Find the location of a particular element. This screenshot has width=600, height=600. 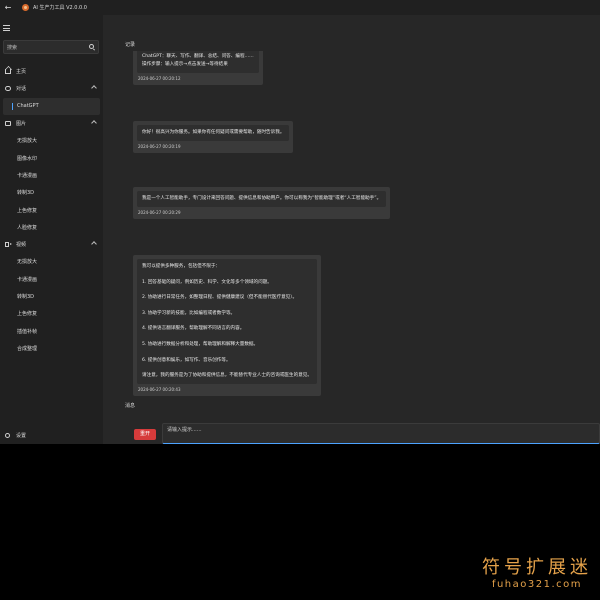

message-line: 你好！很高兴为你服务。如果你有任何疑问或需要帮助，随时告诉我。 is located at coordinates (213, 132).